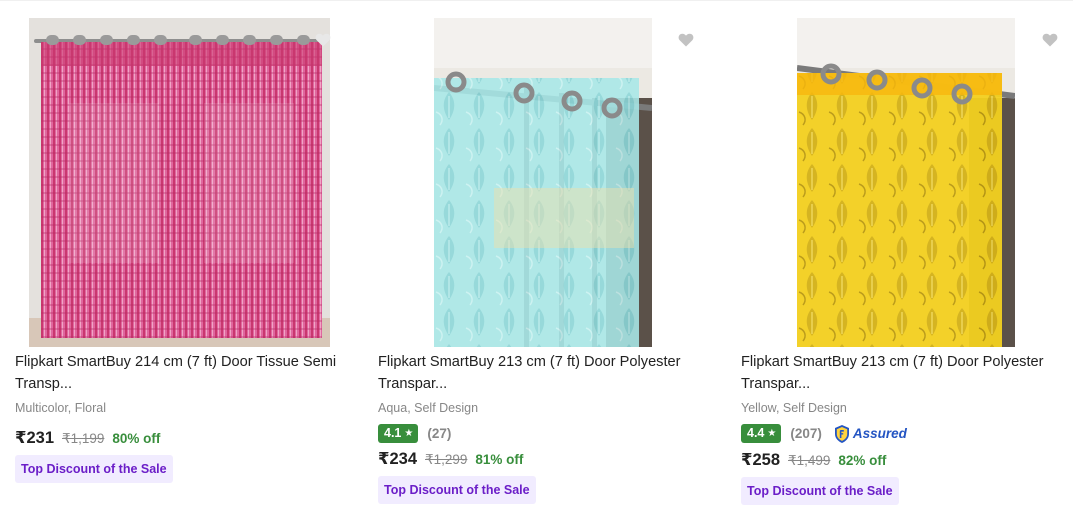 The width and height of the screenshot is (1073, 523). What do you see at coordinates (83, 438) in the screenshot?
I see `original-price: ₹1,199` at bounding box center [83, 438].